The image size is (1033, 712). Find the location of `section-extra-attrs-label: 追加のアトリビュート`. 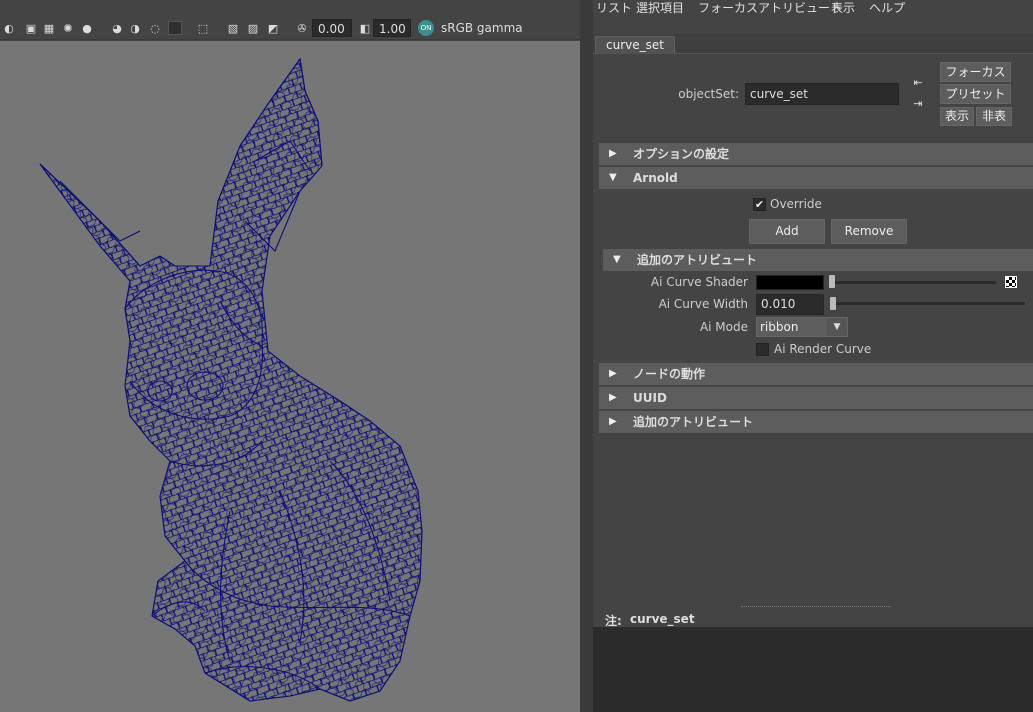

section-extra-attrs-label: 追加のアトリビュート is located at coordinates (697, 260).